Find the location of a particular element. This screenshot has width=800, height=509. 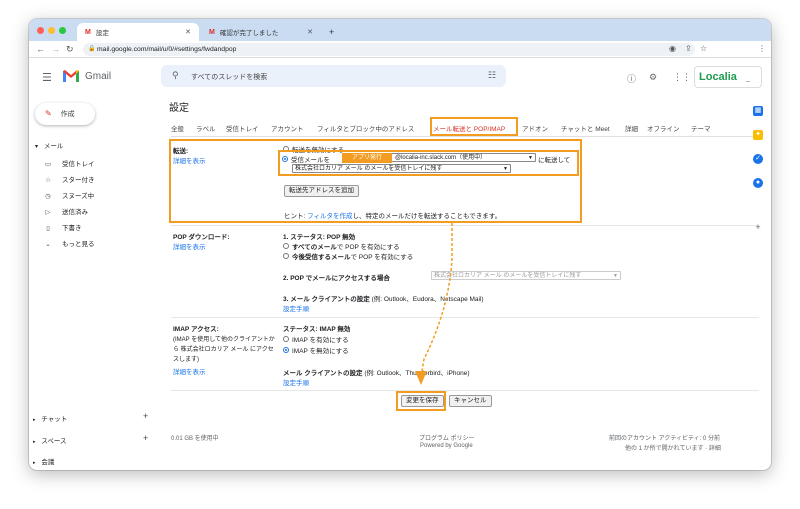

annotation-arrow is located at coordinates (434, 304).